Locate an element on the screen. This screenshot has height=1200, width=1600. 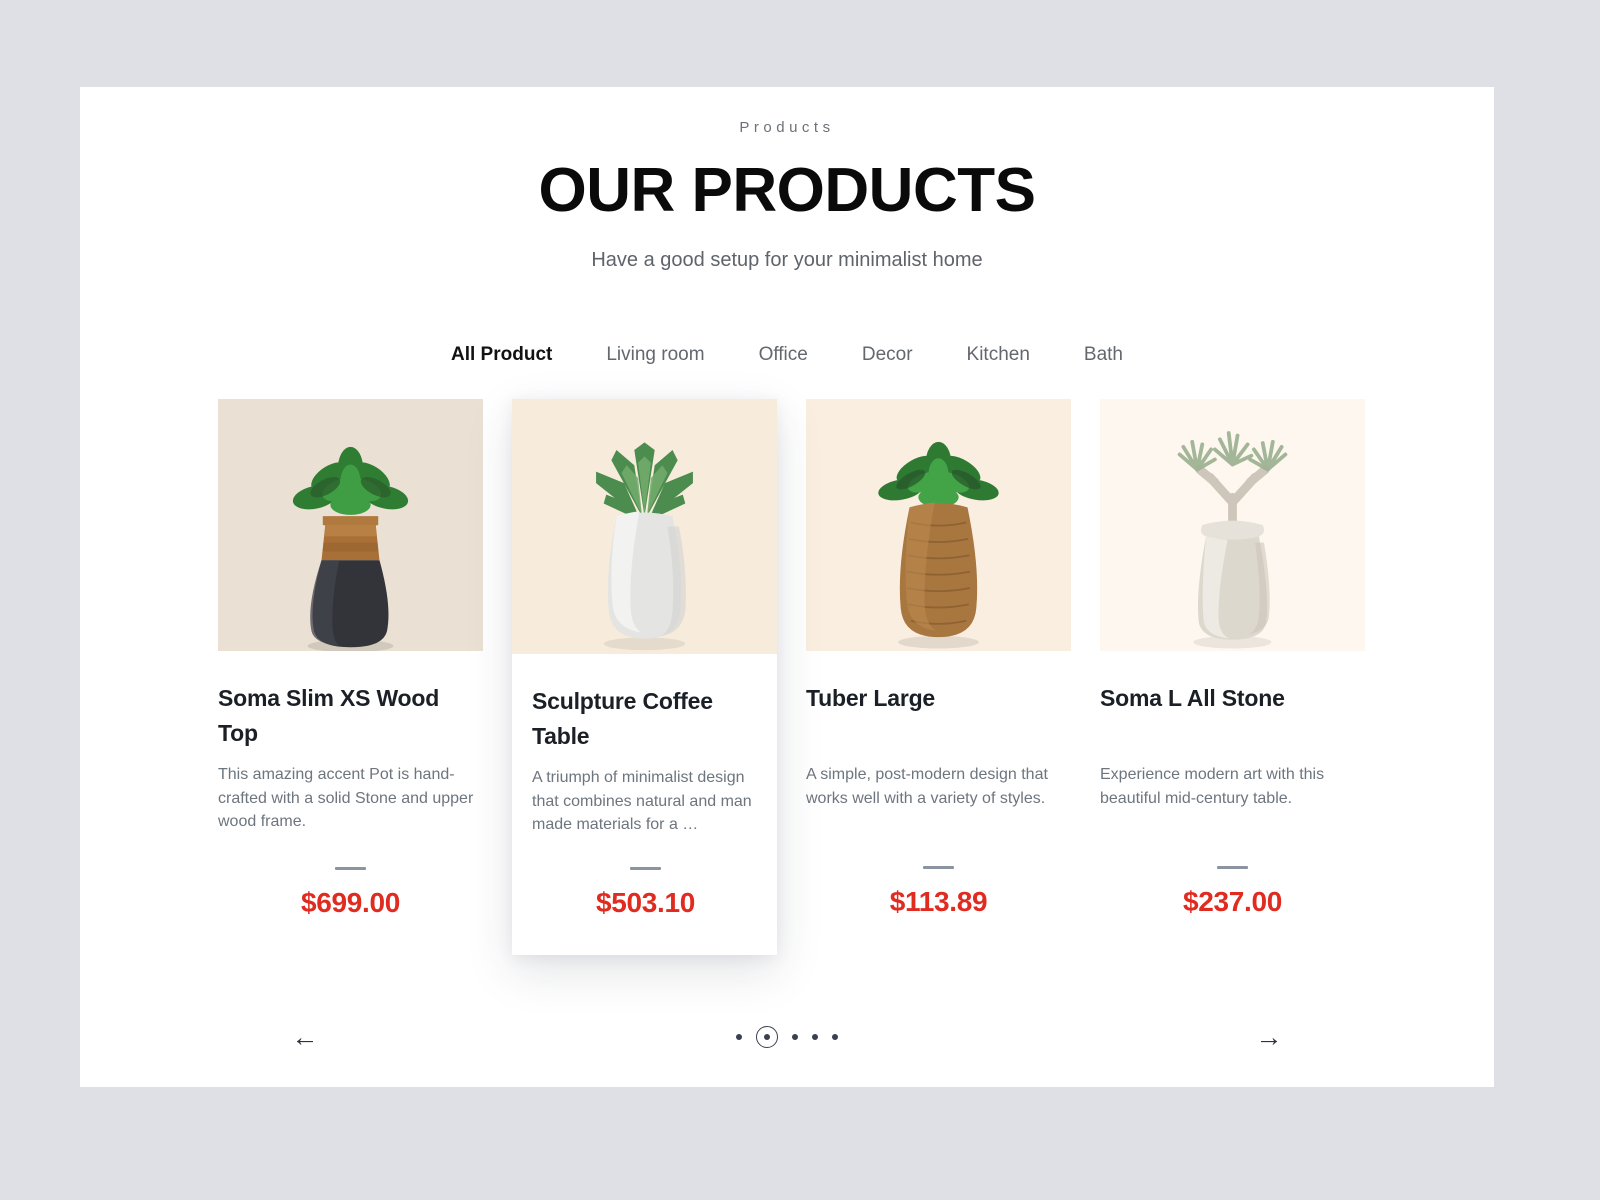
dark-charcoal-pot-with-wood-collar-and-leafy-plant is located at coordinates (350, 525).